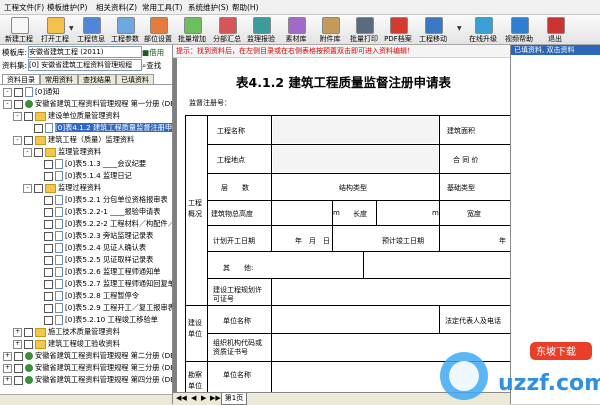 This screenshot has width=600, height=405. I want to click on tree-node: + 安徽省建筑工程资料管理规程 第二分册 (DB, so click(87, 357).